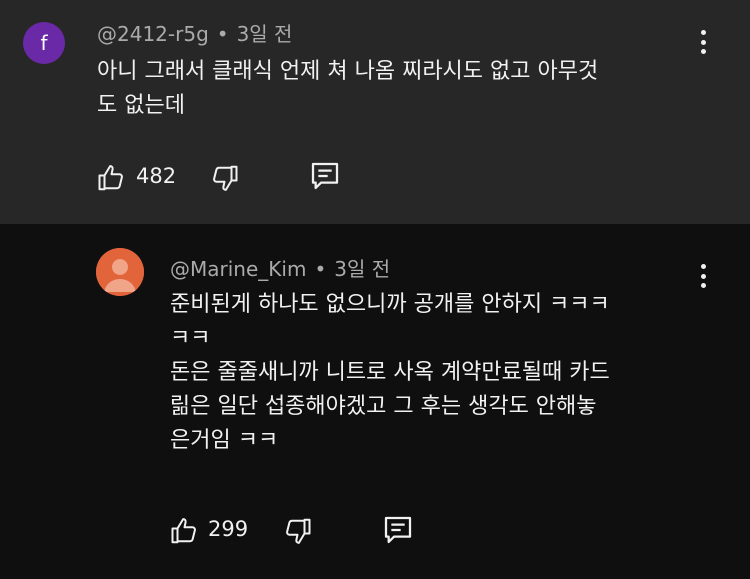 Image resolution: width=750 pixels, height=579 pixels. I want to click on comment-line: 준비된게 하나도 없으니까 공개를 안하지 ㅋㅋㅋ, so click(390, 304).